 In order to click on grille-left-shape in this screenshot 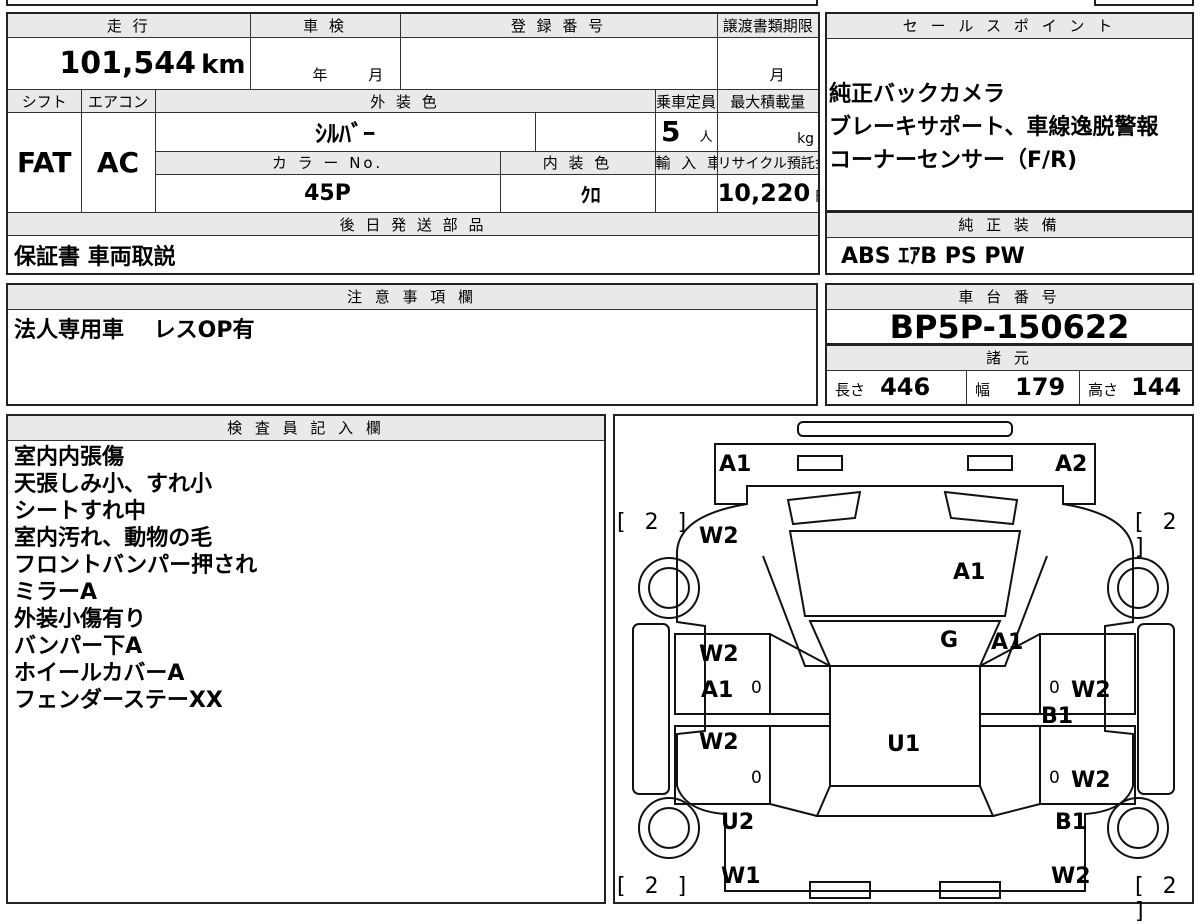, I will do `click(824, 508)`.